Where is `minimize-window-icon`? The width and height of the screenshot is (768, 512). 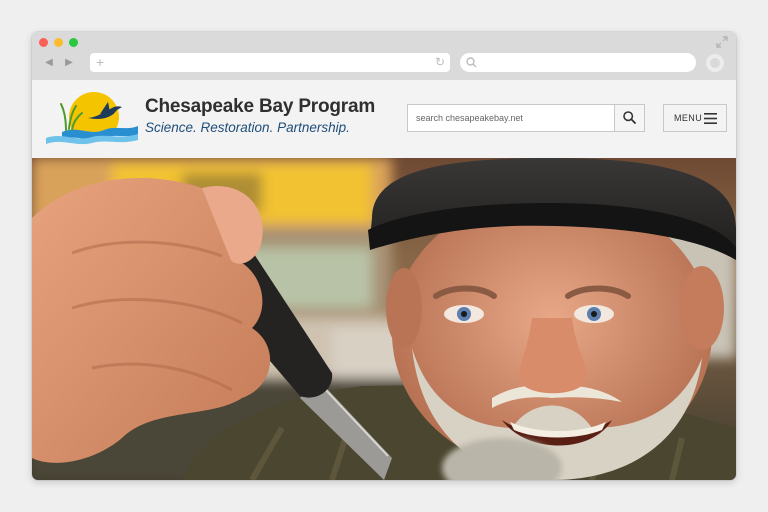
minimize-window-icon is located at coordinates (58, 42).